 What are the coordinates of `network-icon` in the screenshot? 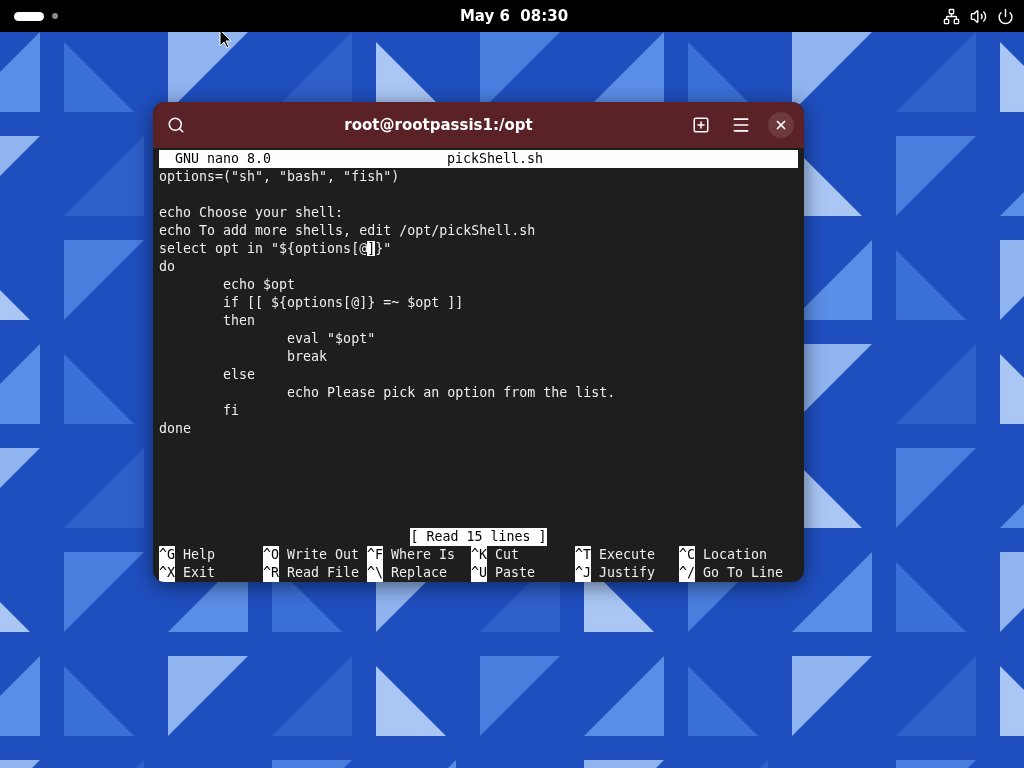 It's located at (951, 16).